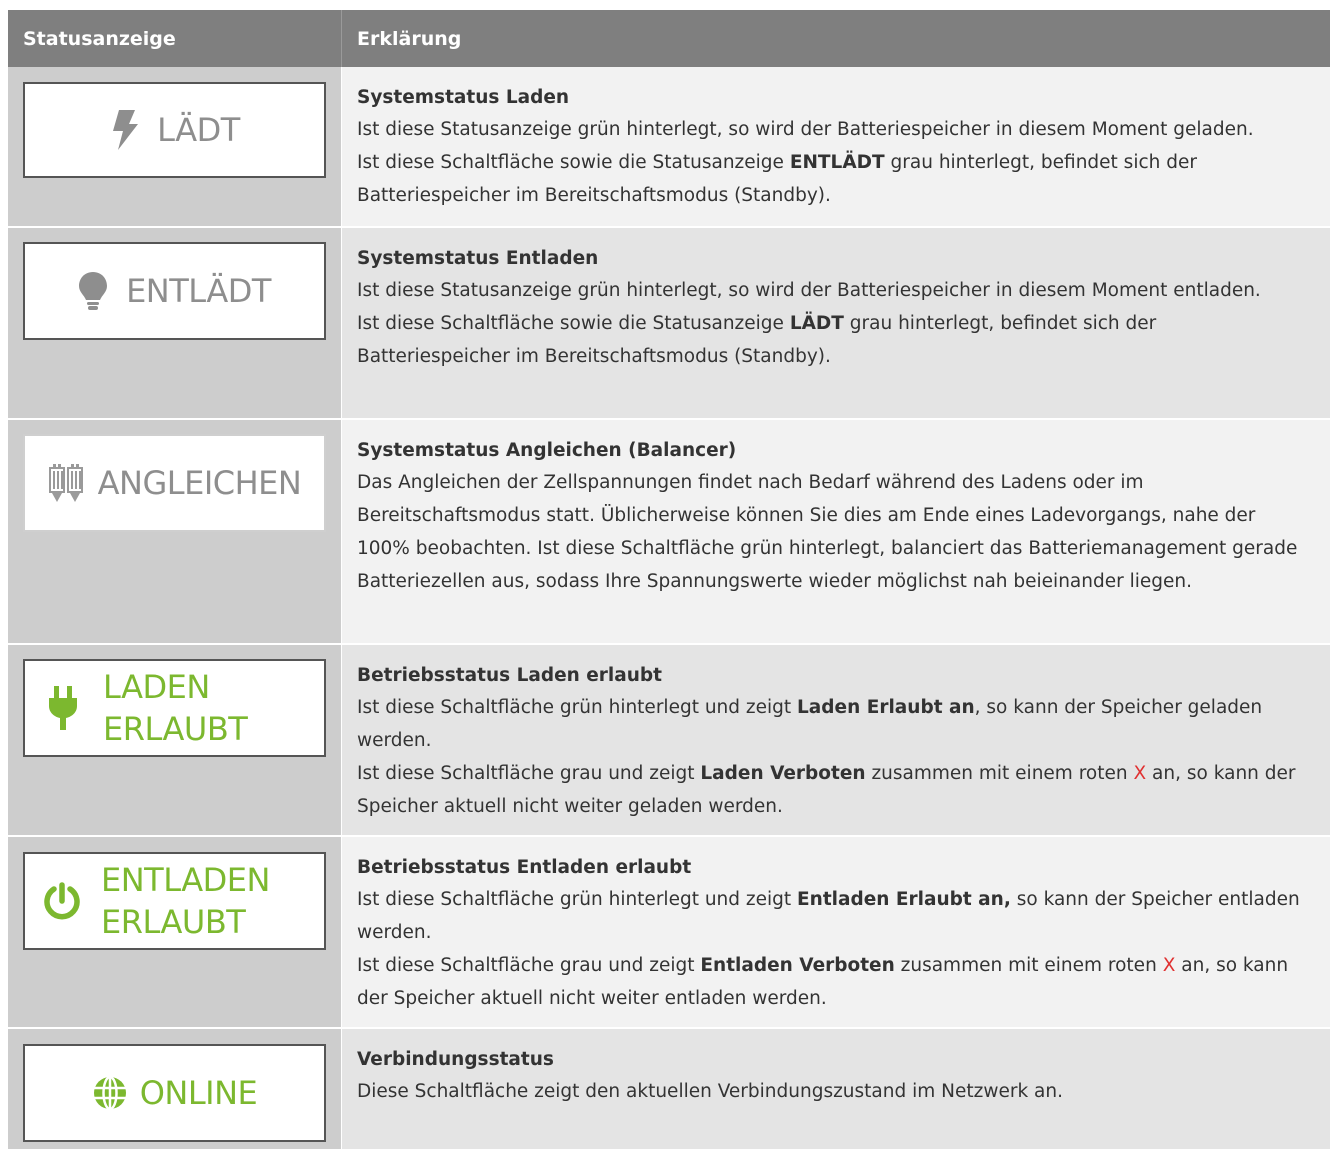 This screenshot has width=1330, height=1153. Describe the element at coordinates (463, 97) in the screenshot. I see `row-title: Systemstatus Laden` at that location.